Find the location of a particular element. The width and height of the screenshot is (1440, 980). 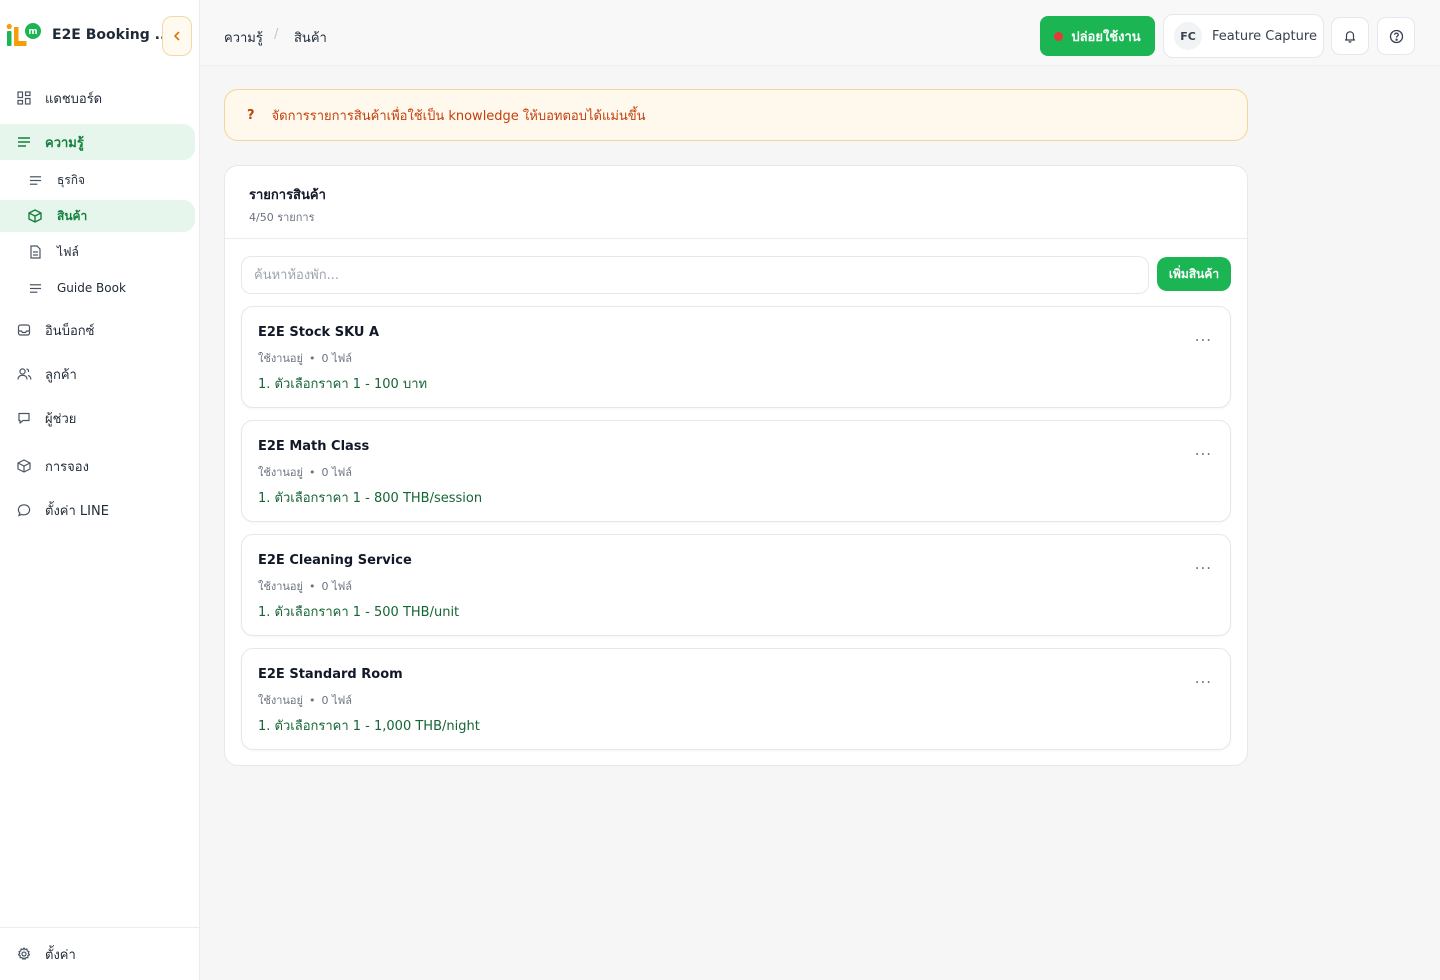

sidebar-subitem-business: ธุรกิจ is located at coordinates (97, 180).